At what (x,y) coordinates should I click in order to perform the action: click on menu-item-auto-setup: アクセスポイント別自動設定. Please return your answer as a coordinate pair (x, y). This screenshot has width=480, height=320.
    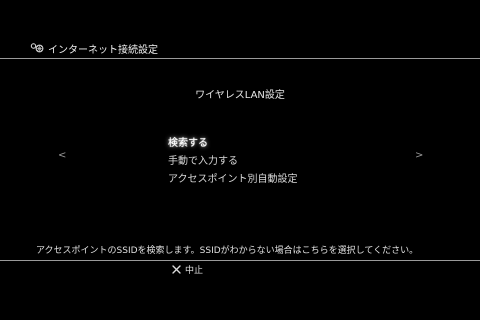
    Looking at the image, I should click on (233, 180).